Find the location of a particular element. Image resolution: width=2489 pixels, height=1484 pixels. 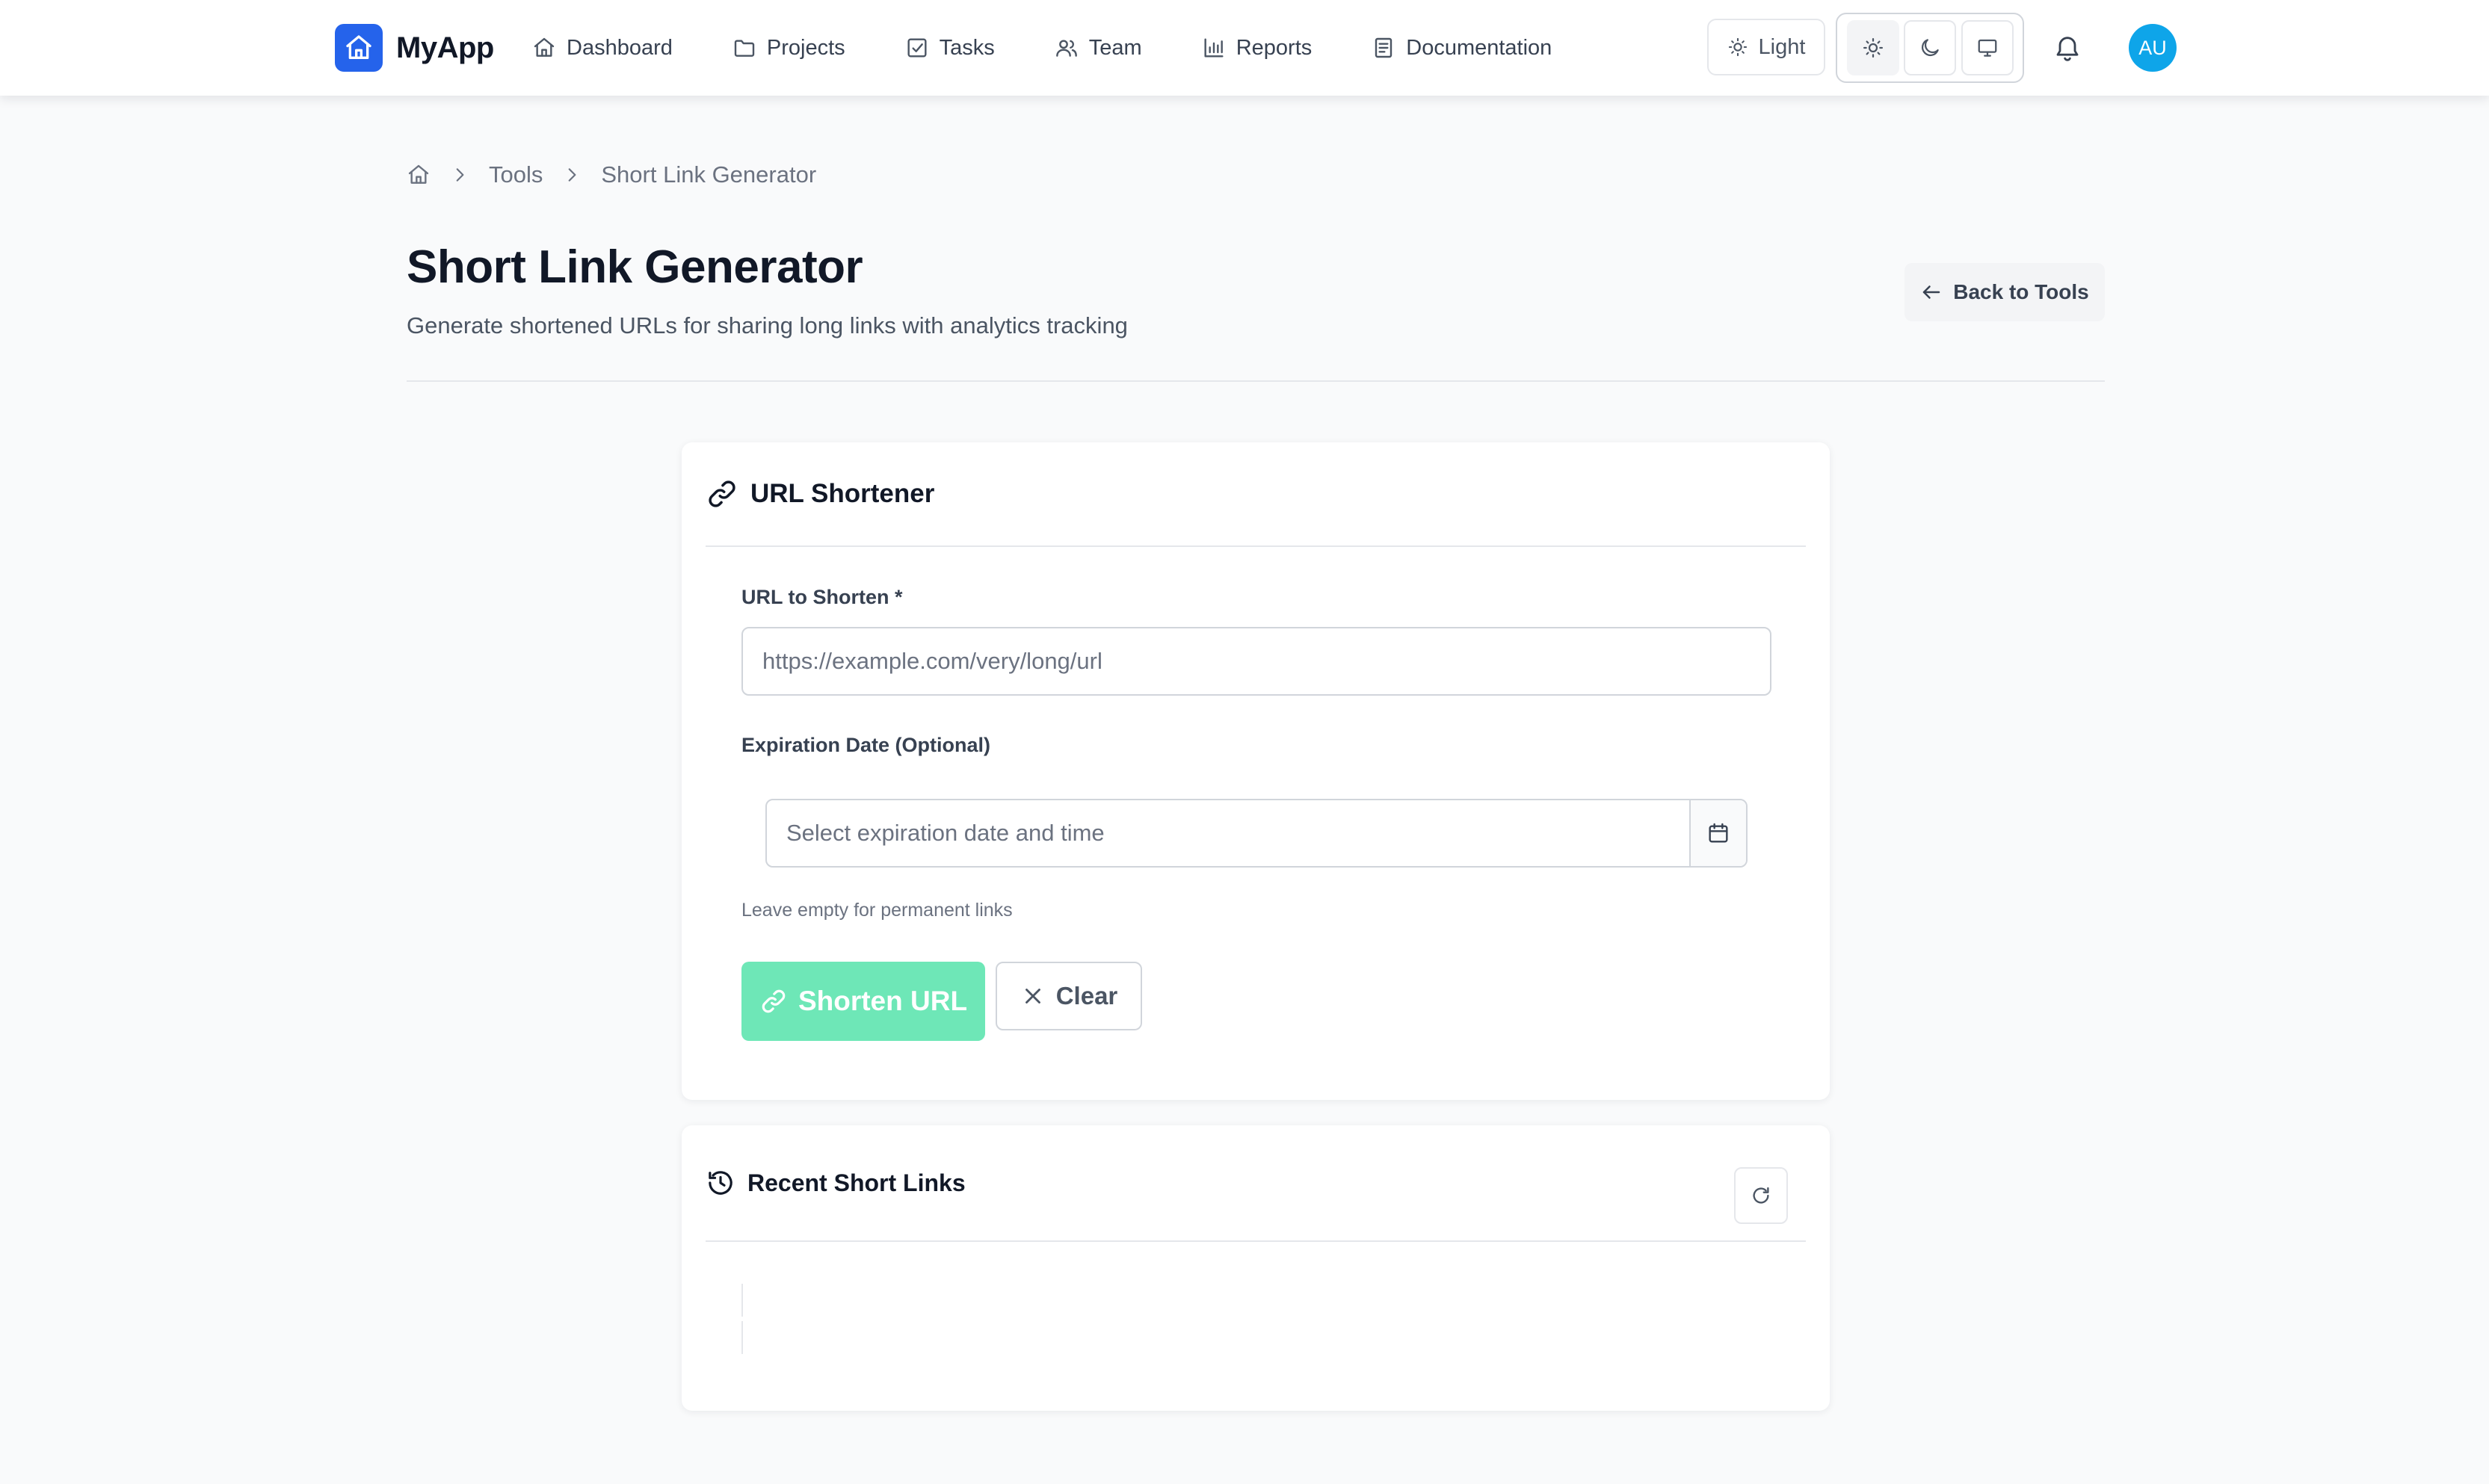

expiration-field-label: Expiration Date (Optional) is located at coordinates (866, 745).